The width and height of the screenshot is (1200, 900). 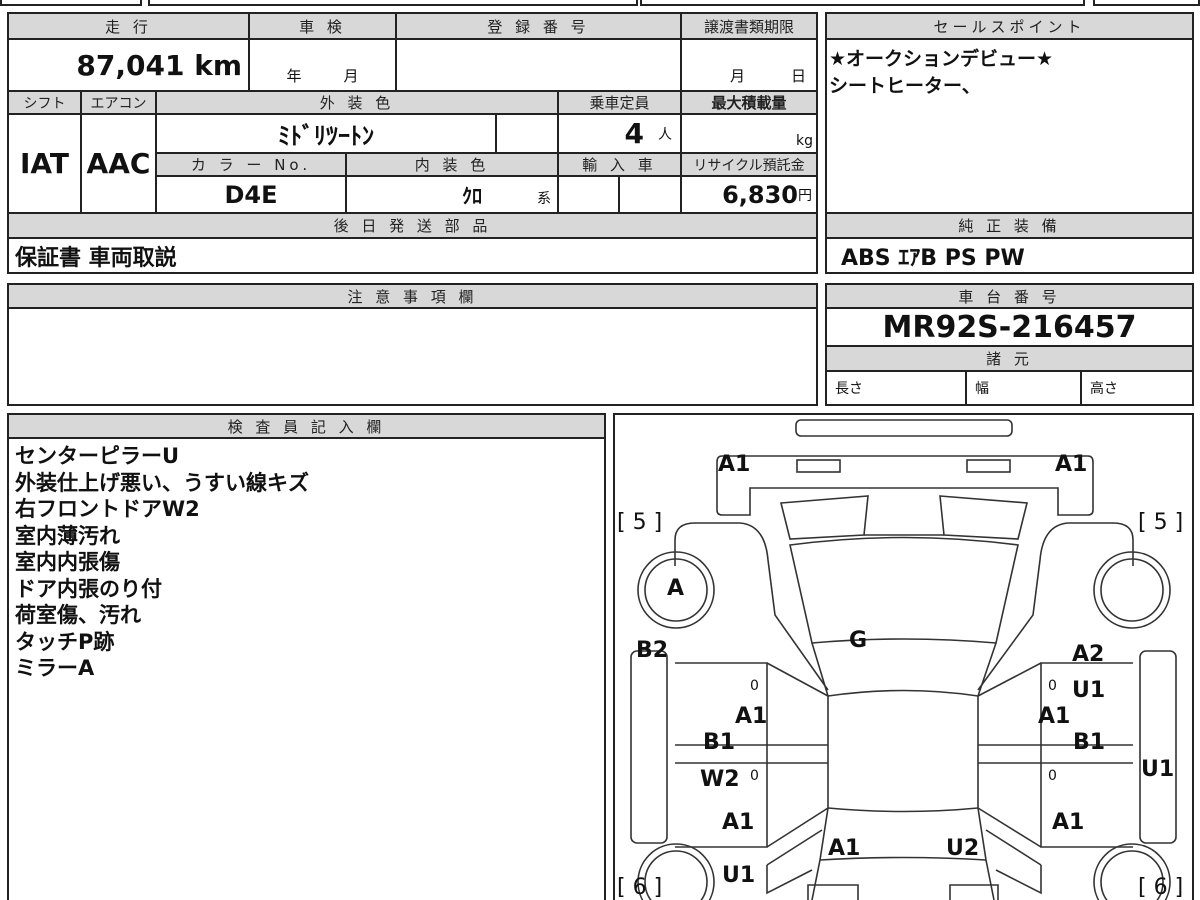 I want to click on damage-rear-door-right: A2, so click(x=1088, y=654).